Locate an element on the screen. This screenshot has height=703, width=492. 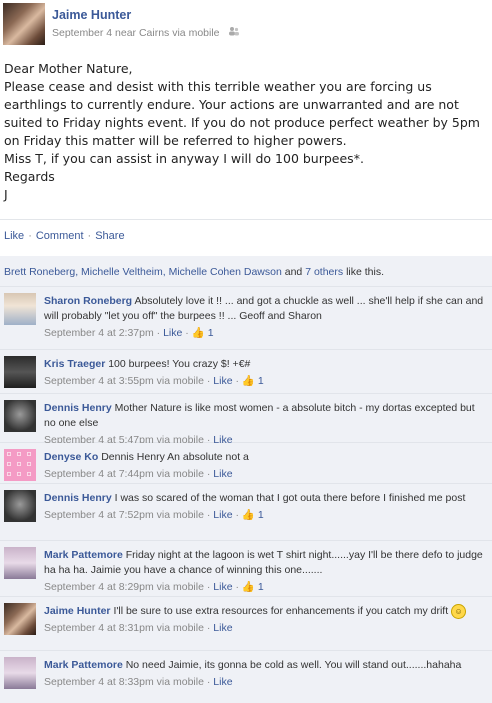
comment-meta: September 4 at 8:33pm via mobile · Like is located at coordinates (138, 682).